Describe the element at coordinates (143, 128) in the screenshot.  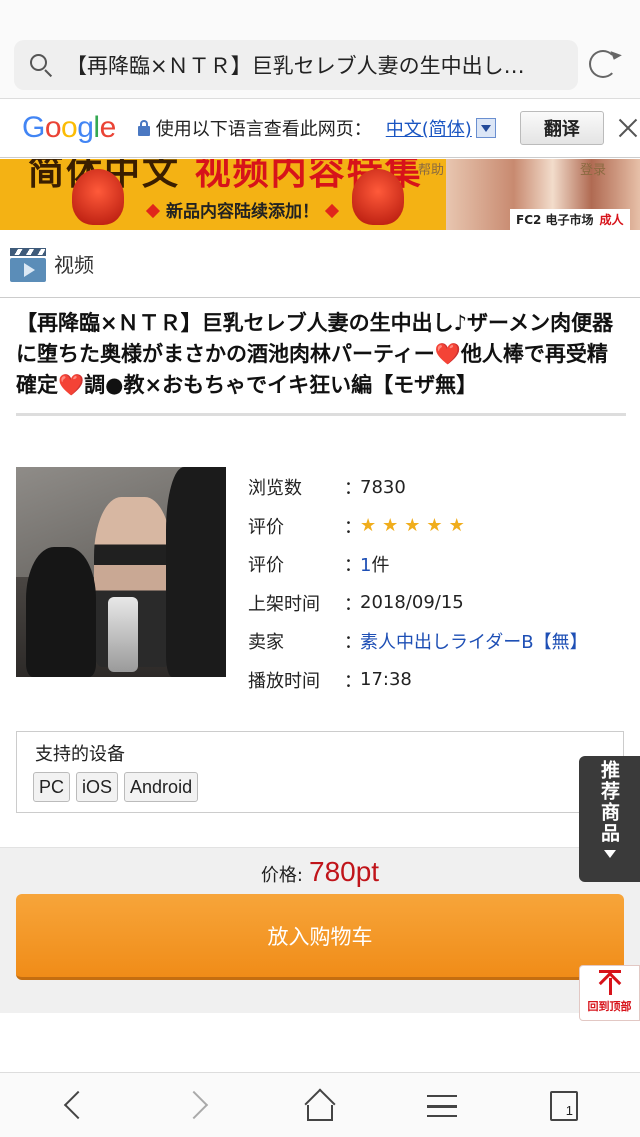
I see `lock-icon` at that location.